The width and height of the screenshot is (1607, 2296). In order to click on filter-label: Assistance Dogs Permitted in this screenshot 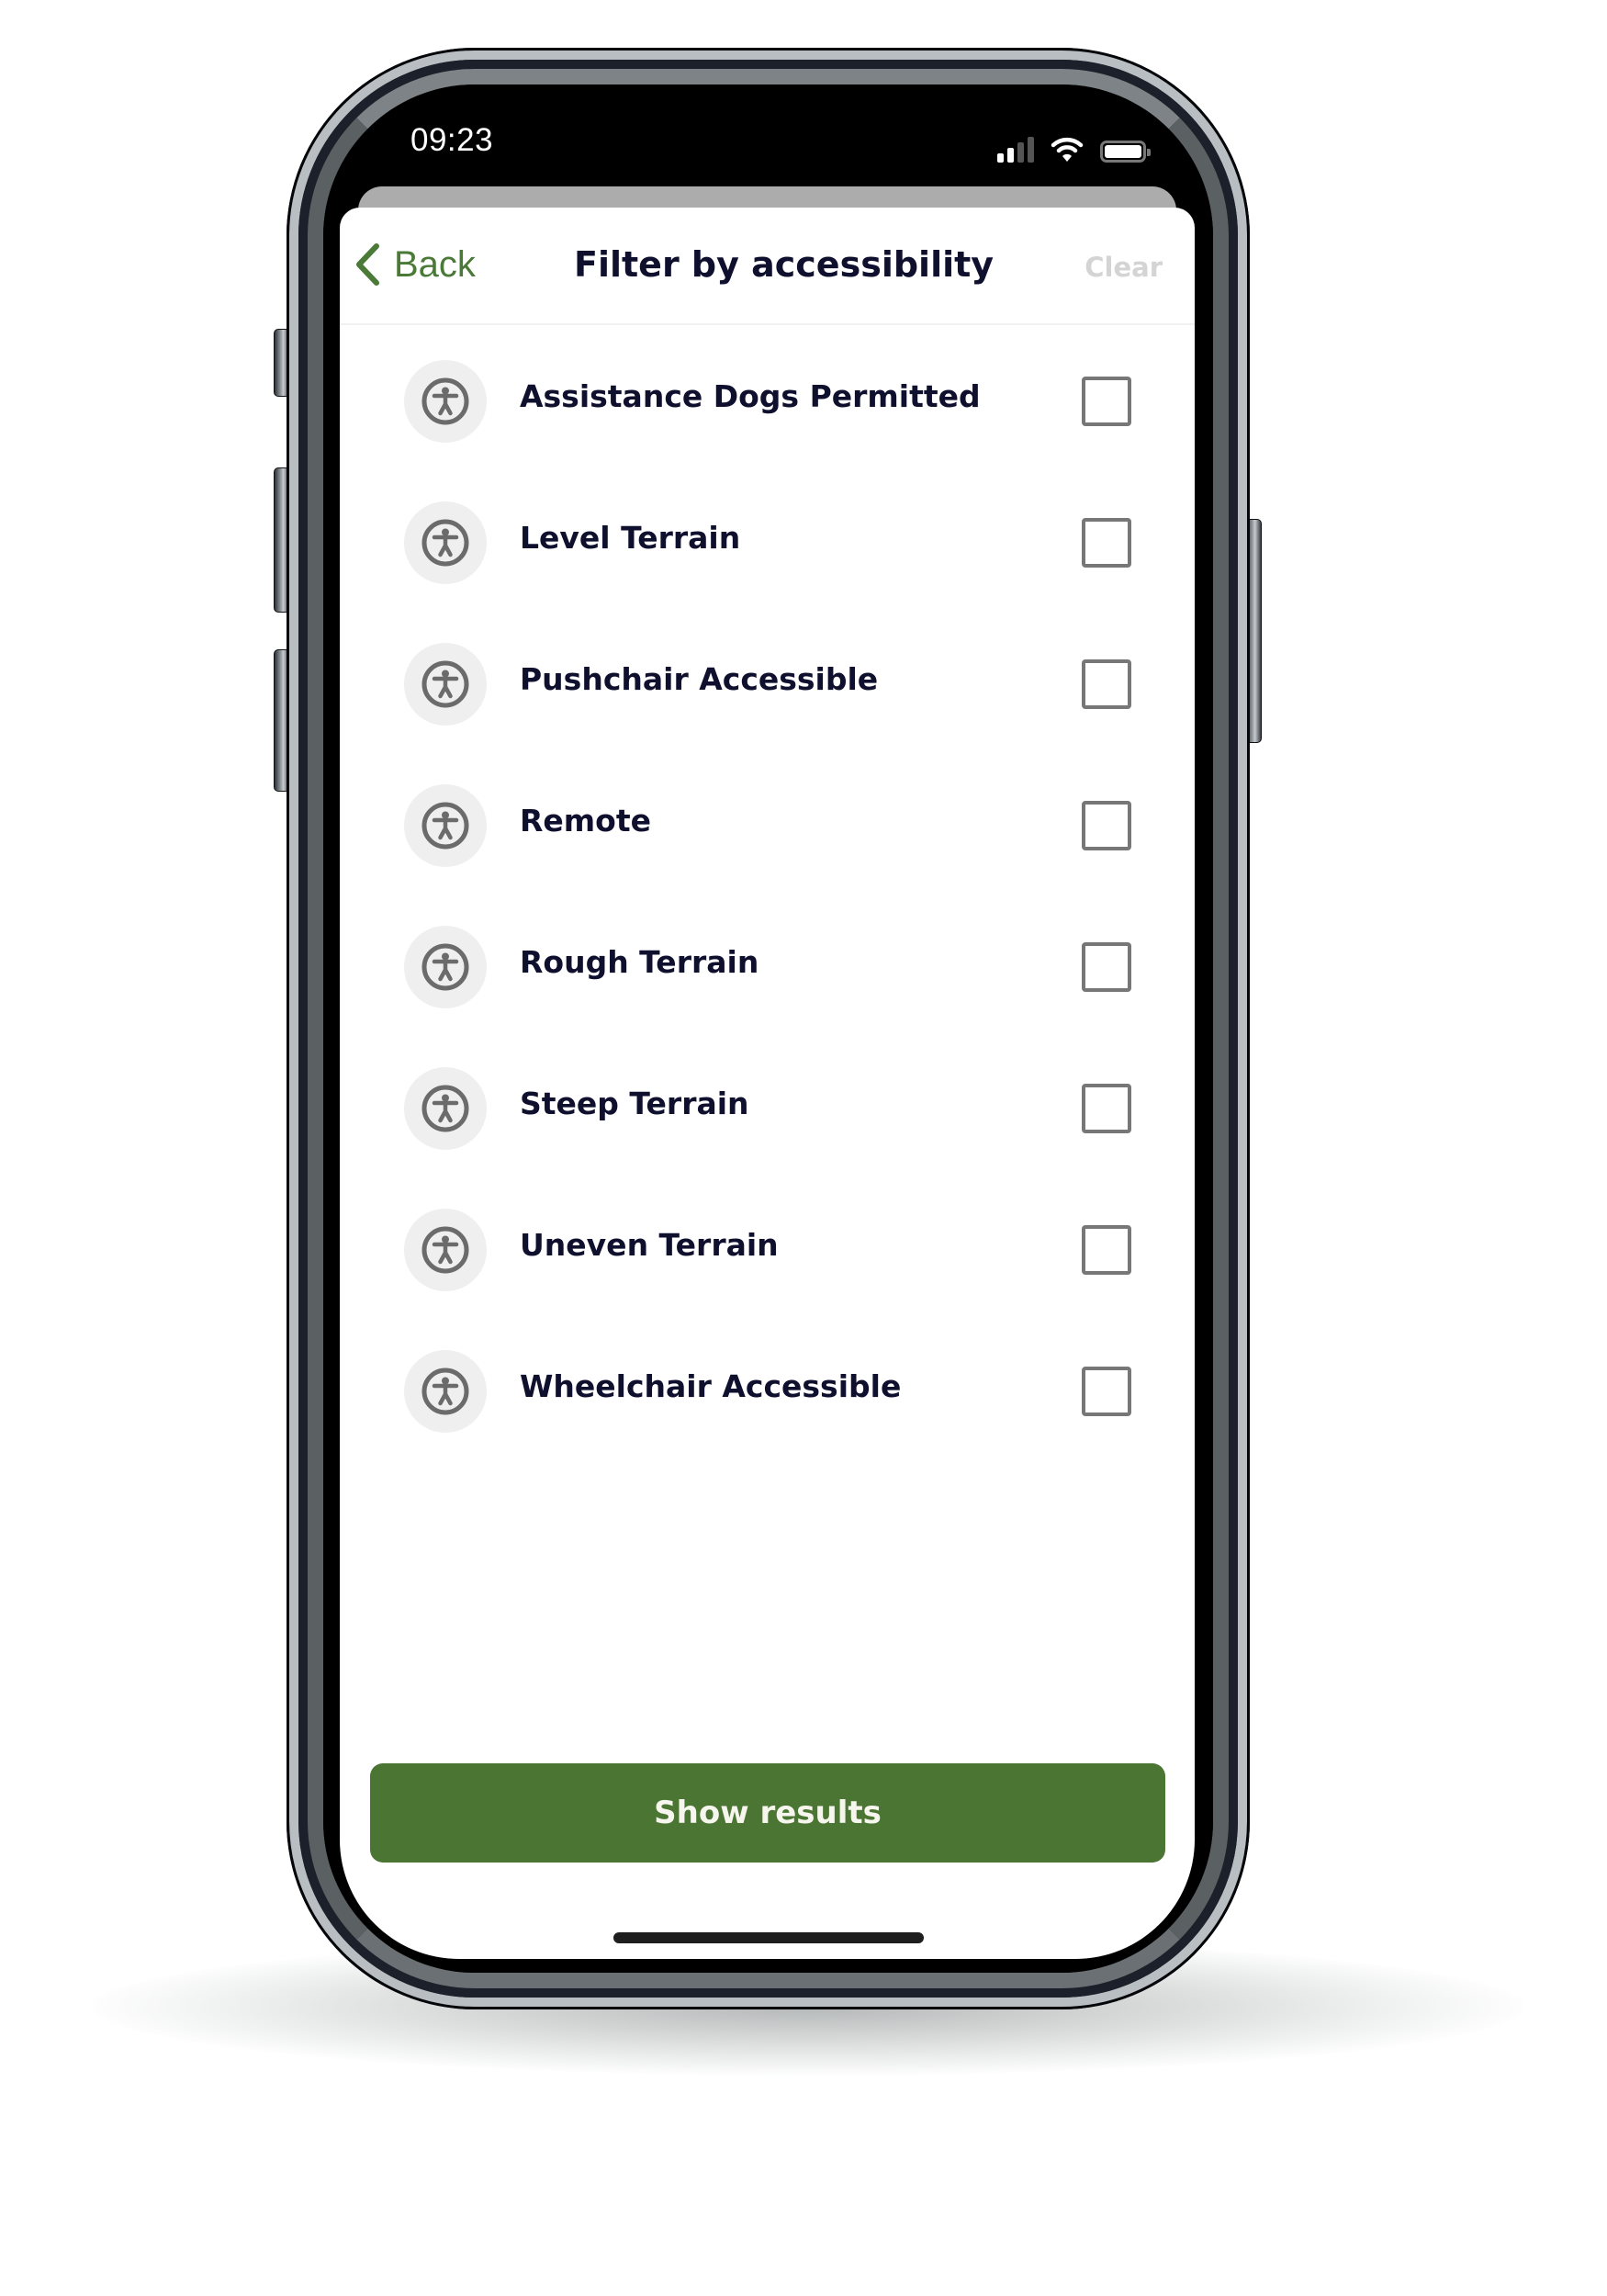, I will do `click(750, 396)`.